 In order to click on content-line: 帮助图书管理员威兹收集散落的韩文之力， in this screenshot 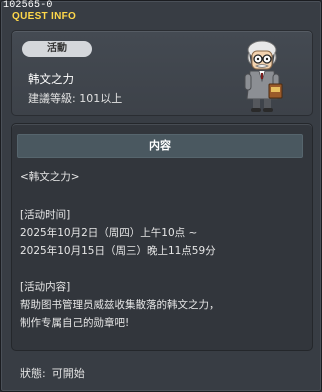, I will do `click(120, 305)`.